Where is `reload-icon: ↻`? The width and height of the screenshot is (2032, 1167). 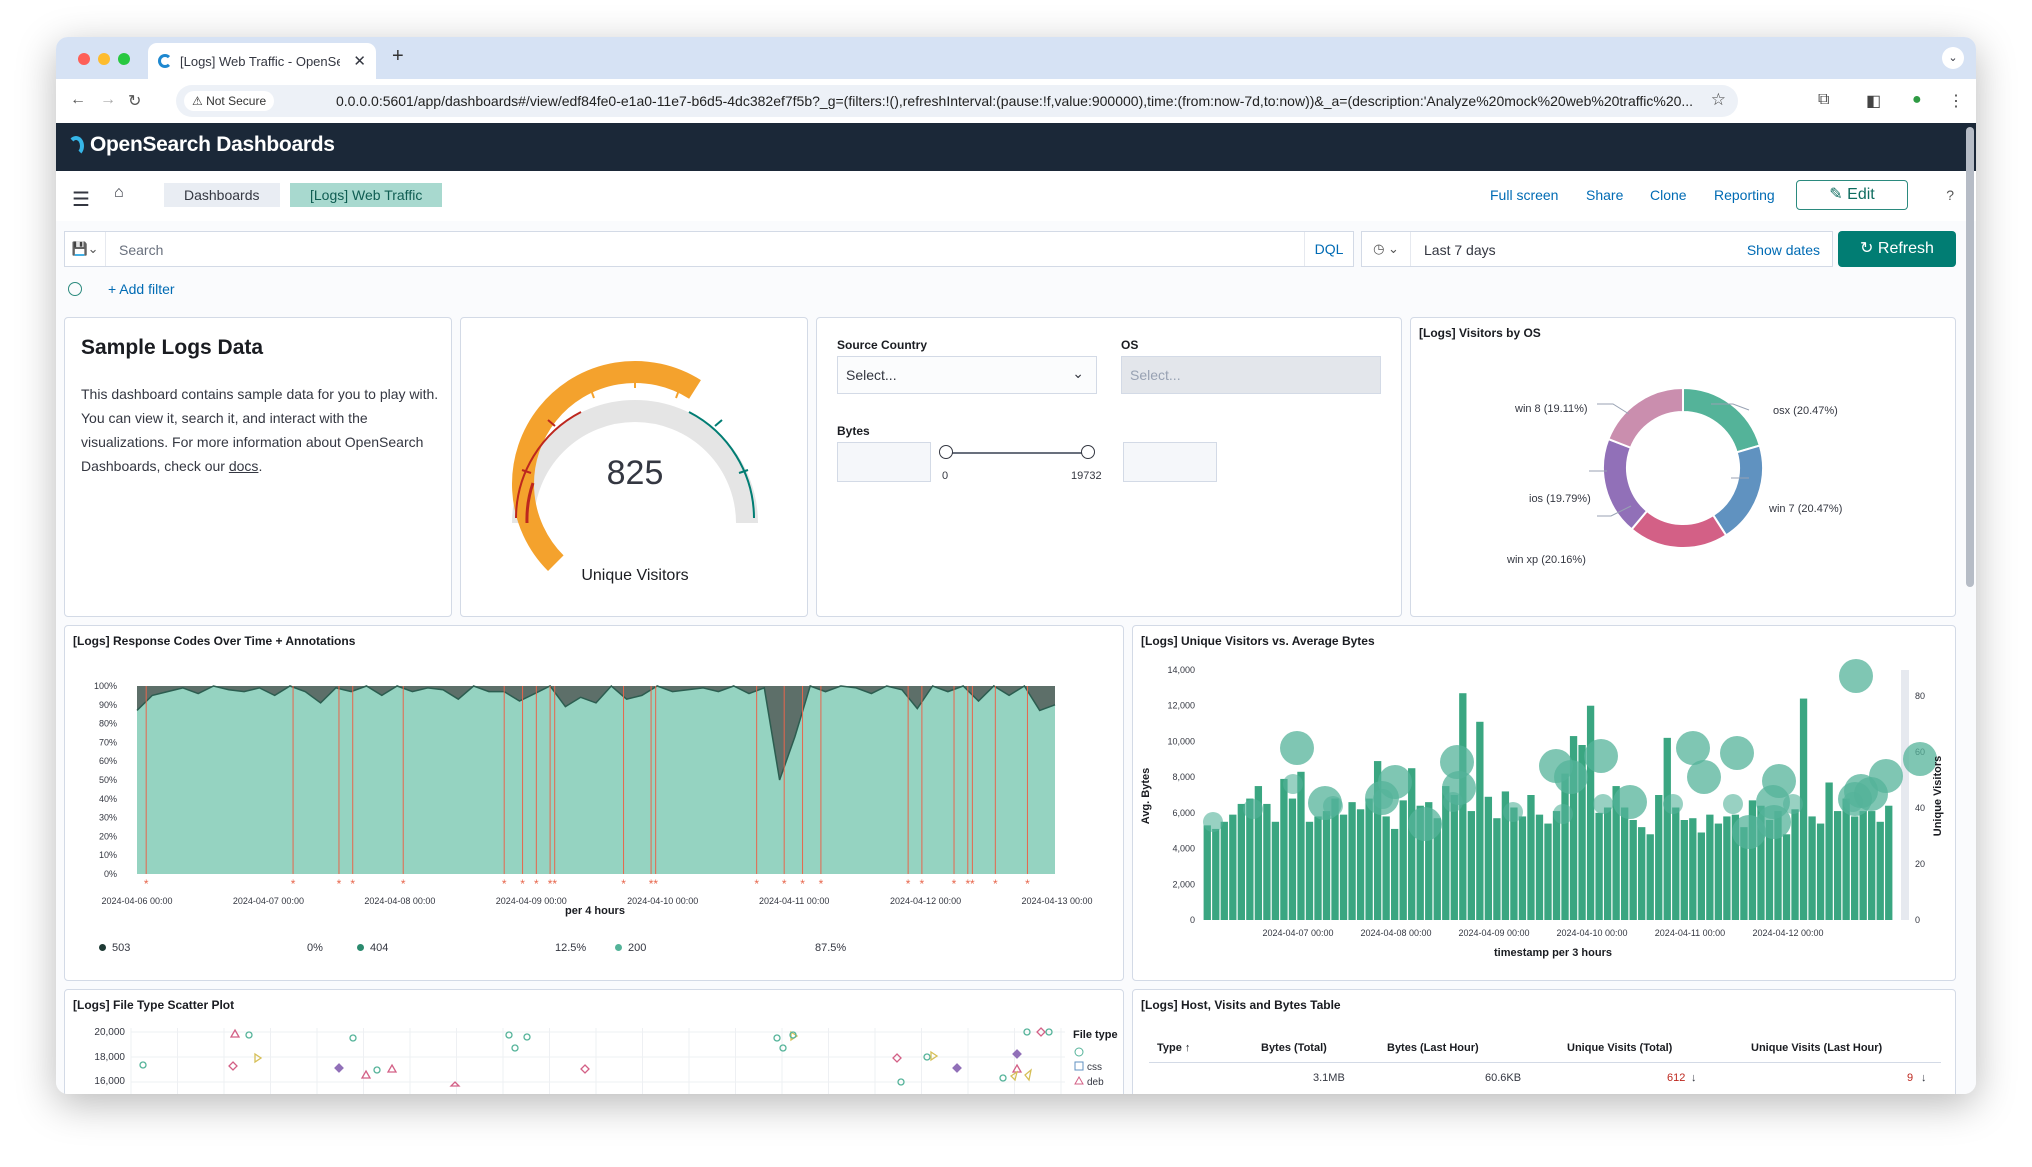
reload-icon: ↻ is located at coordinates (134, 101).